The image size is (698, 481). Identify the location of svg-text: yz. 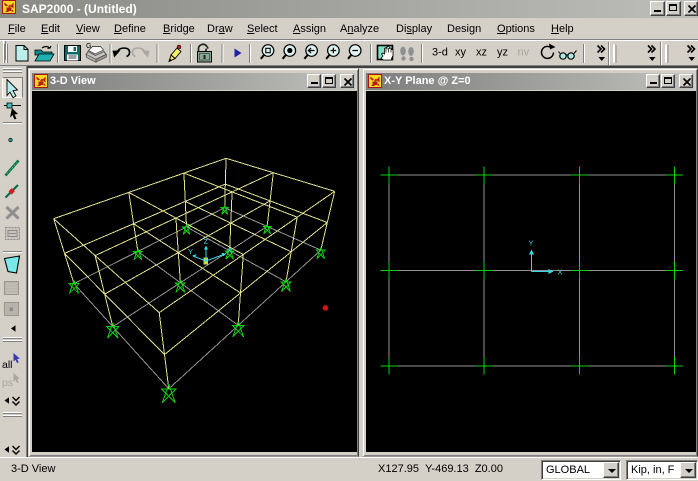
(502, 53).